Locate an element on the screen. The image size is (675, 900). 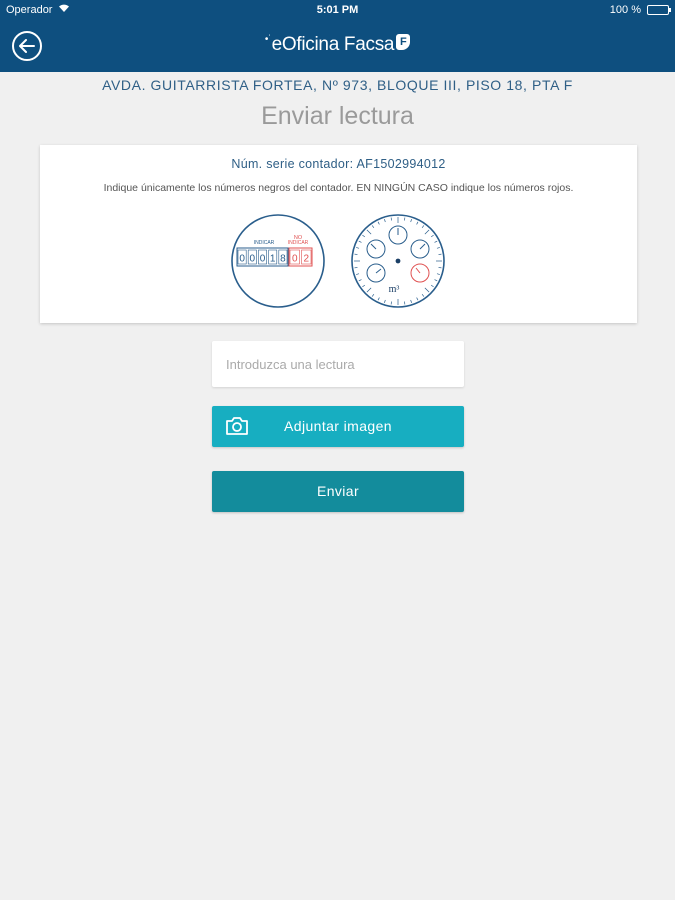
battery-percent: 100 % is located at coordinates (625, 10).